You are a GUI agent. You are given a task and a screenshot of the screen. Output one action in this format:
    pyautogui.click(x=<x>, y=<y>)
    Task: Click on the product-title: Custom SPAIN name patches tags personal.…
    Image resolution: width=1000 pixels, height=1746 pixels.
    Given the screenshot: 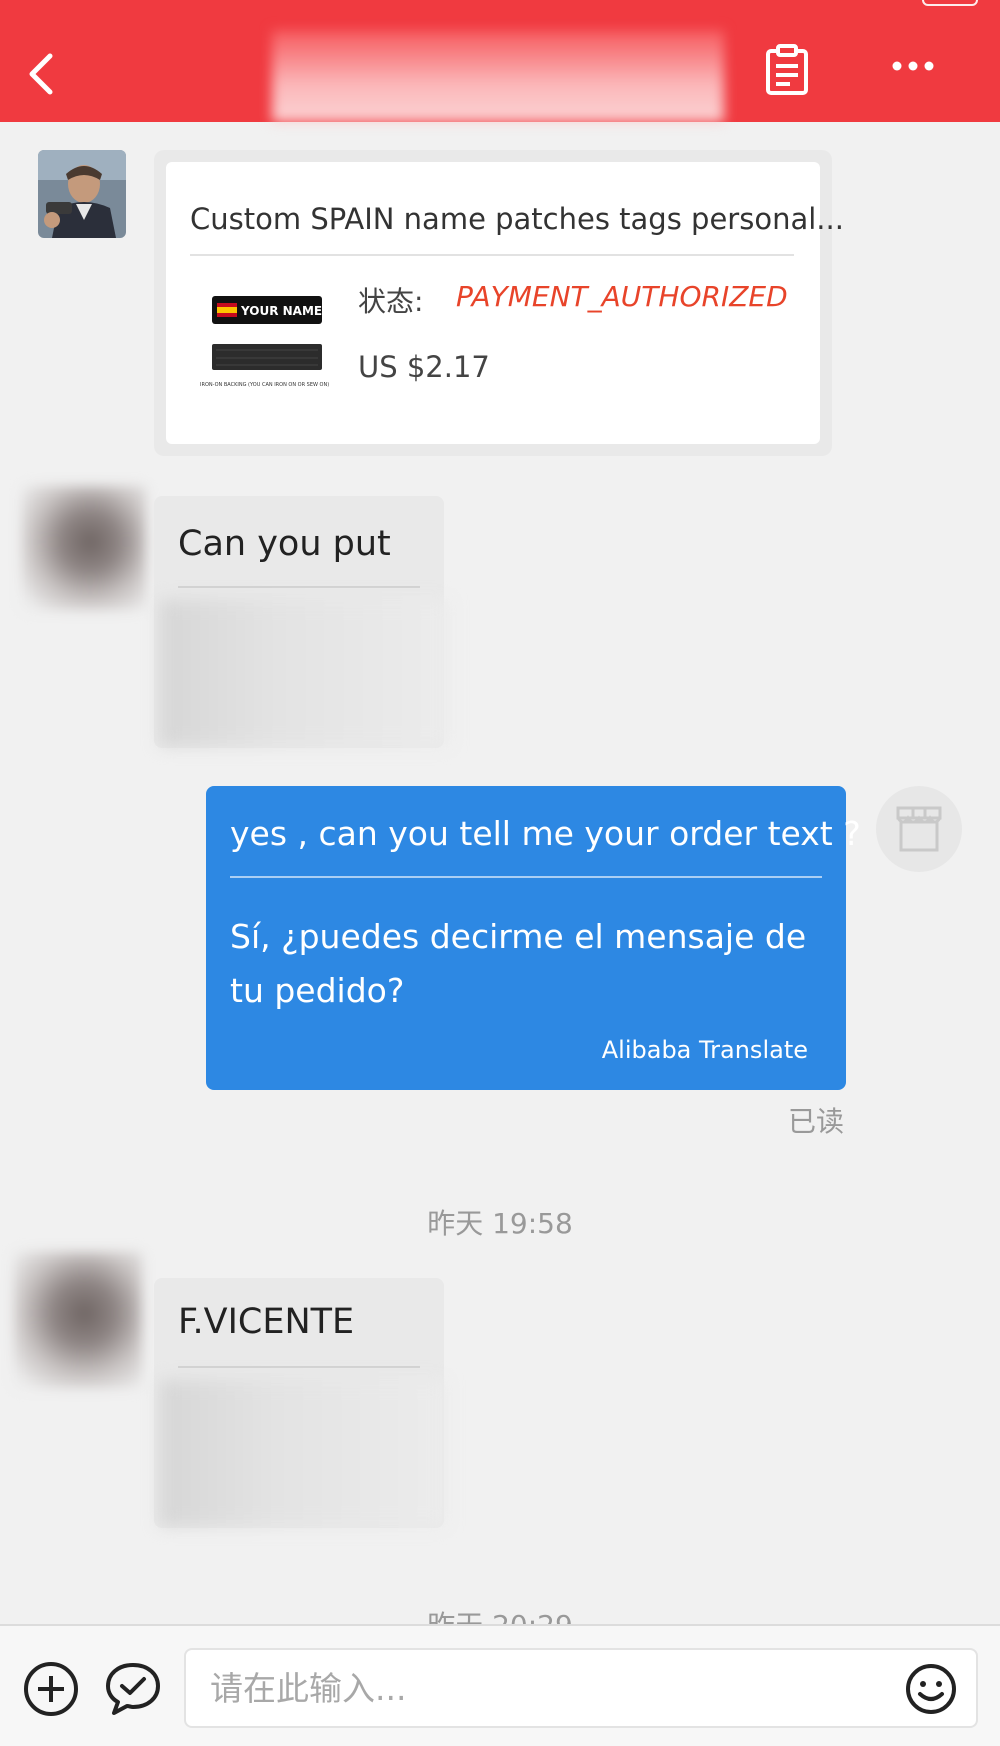 What is the action you would take?
    pyautogui.click(x=517, y=219)
    